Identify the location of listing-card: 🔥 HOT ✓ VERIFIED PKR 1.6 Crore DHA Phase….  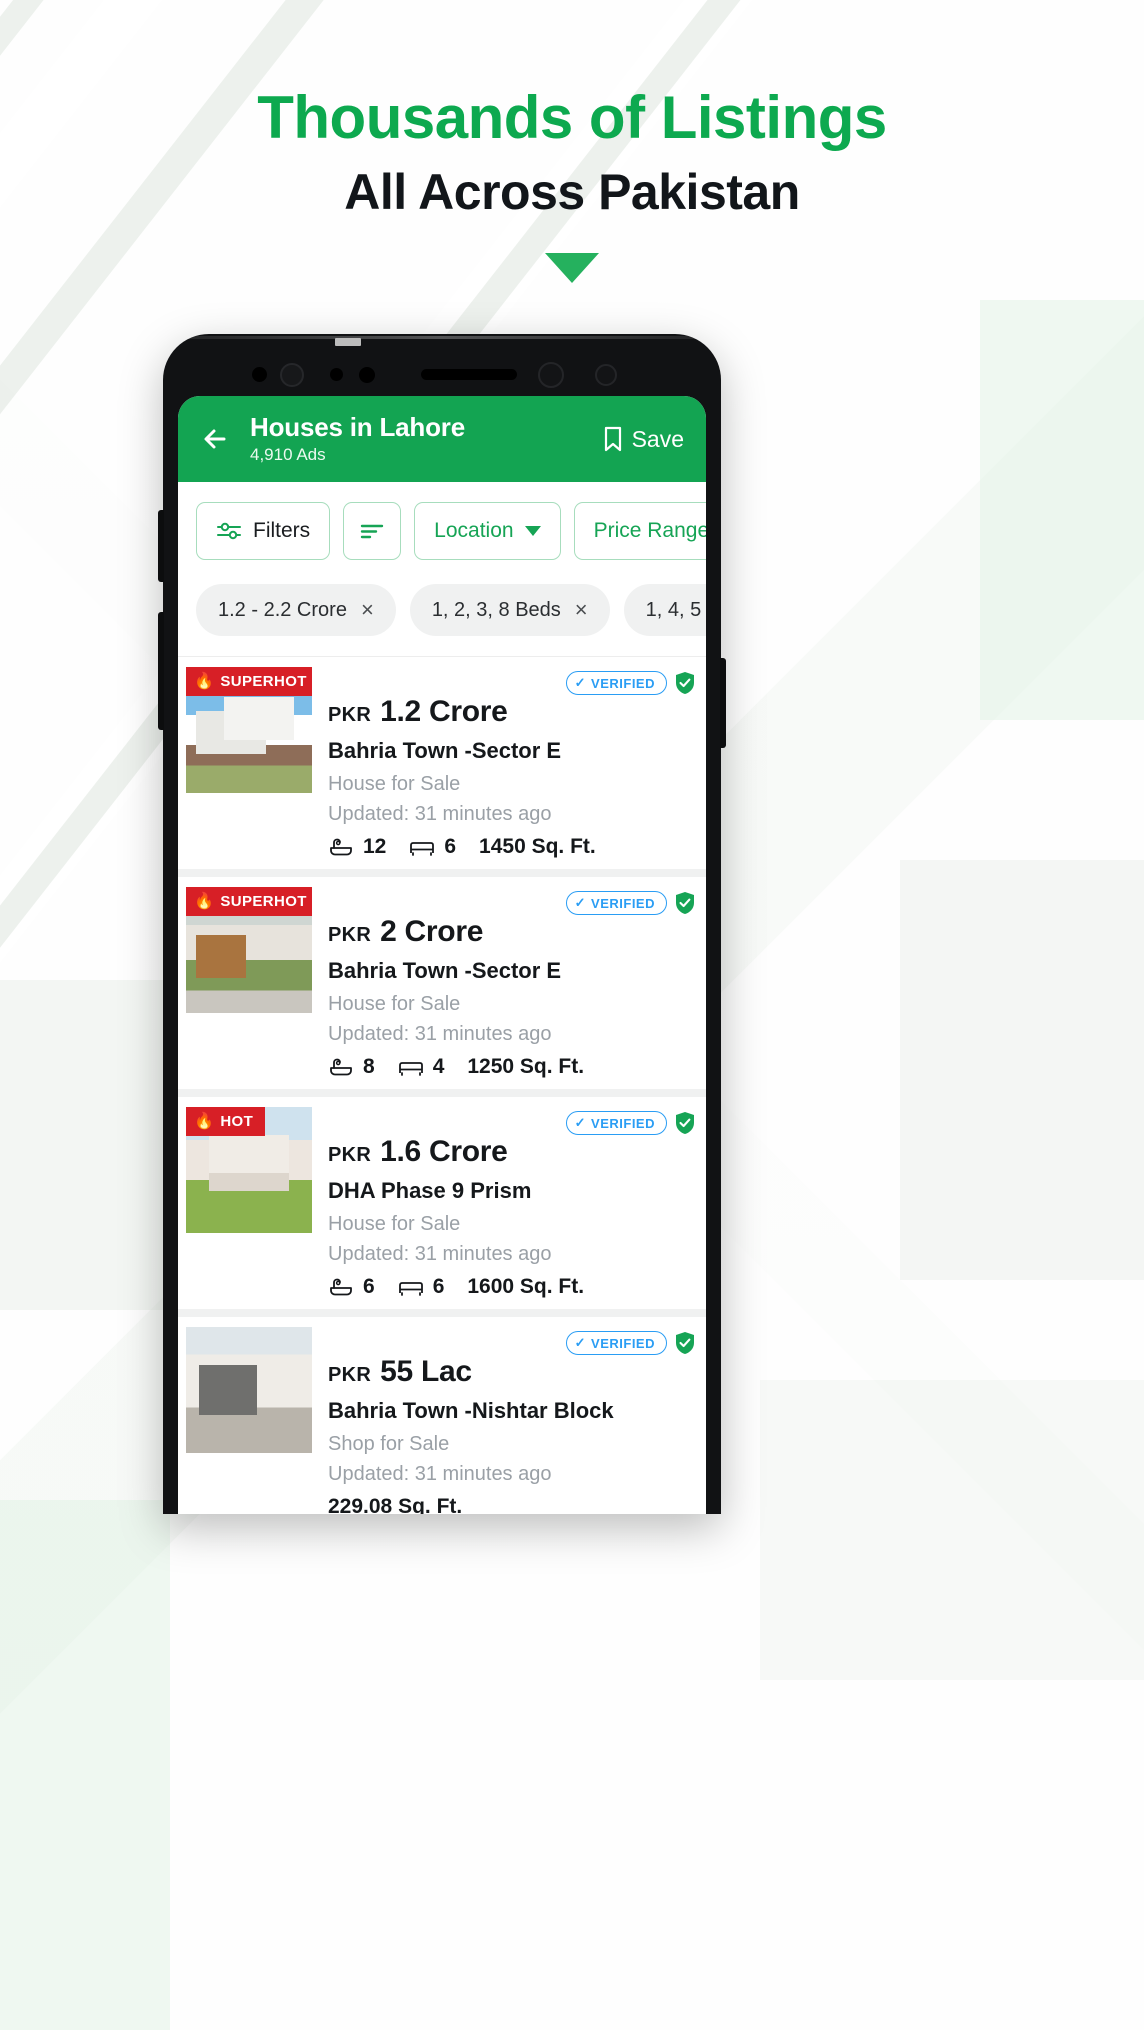
(442, 1203).